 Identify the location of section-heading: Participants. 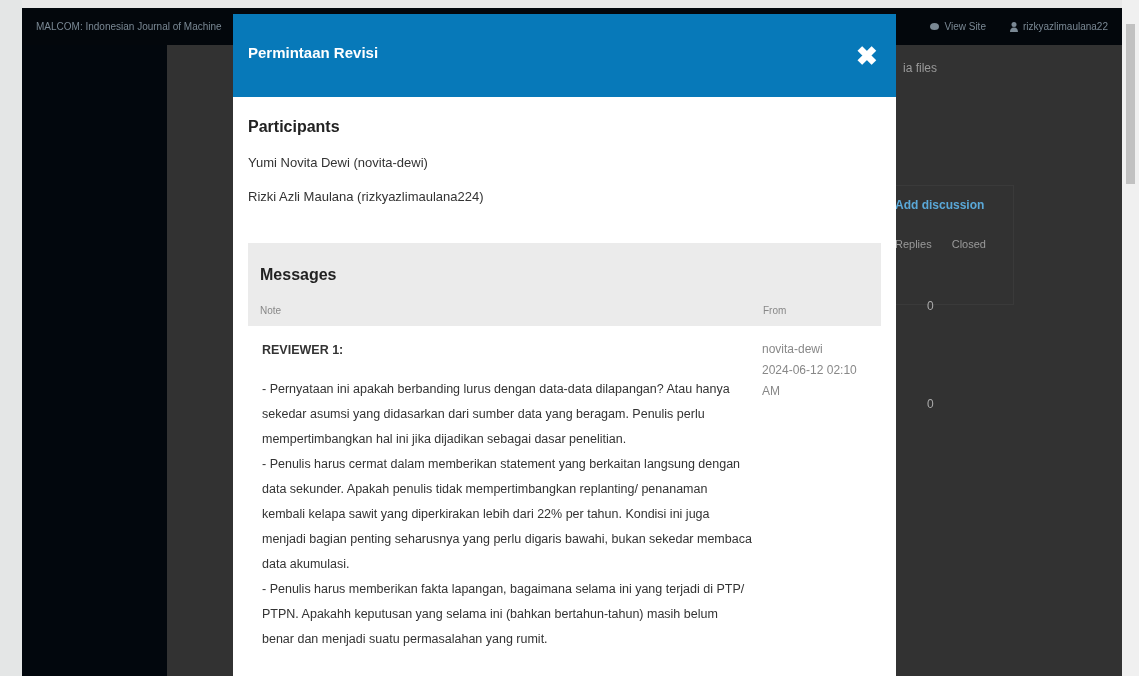
(294, 127).